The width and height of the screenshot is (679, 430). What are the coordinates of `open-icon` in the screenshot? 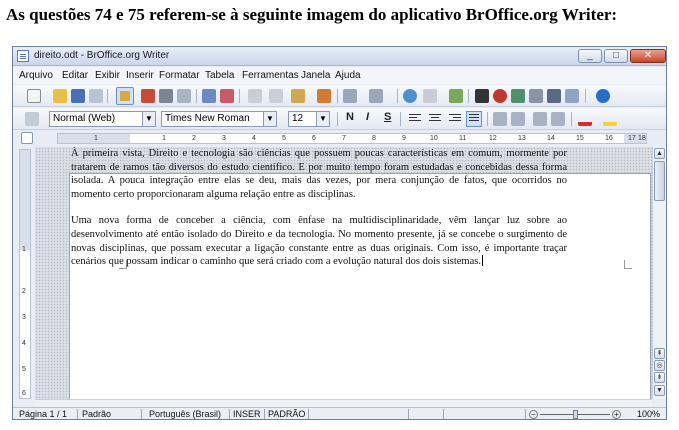 It's located at (60, 96).